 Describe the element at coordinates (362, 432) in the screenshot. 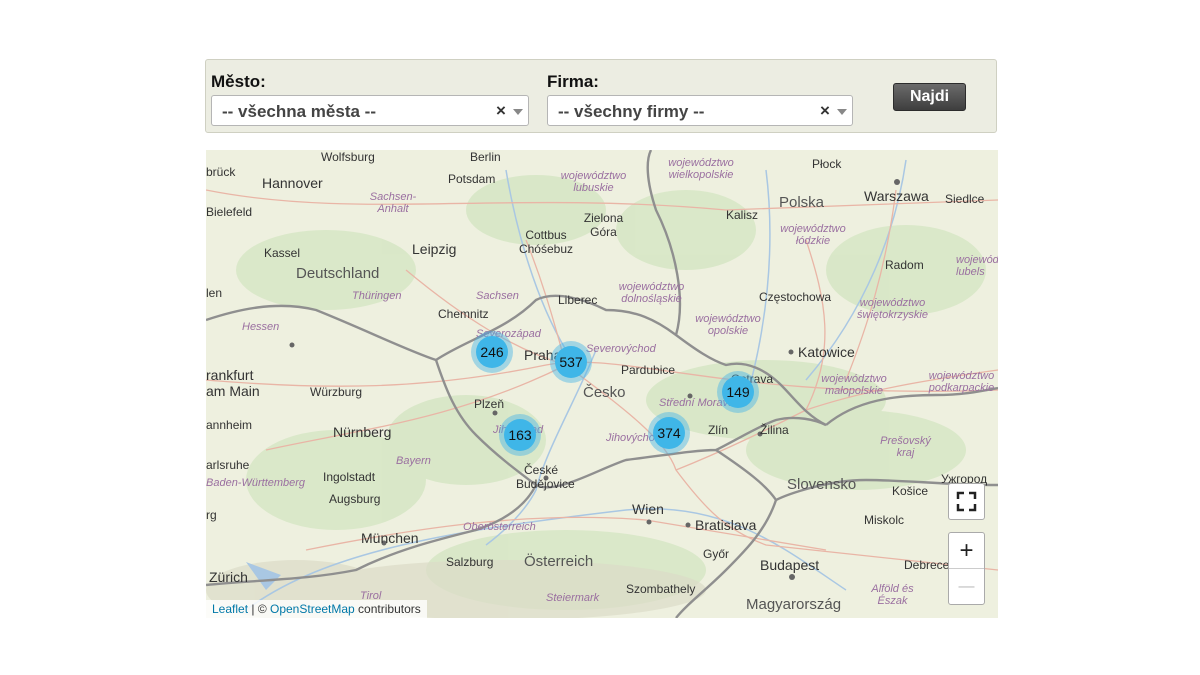

I see `map-label: Nürnberg` at that location.